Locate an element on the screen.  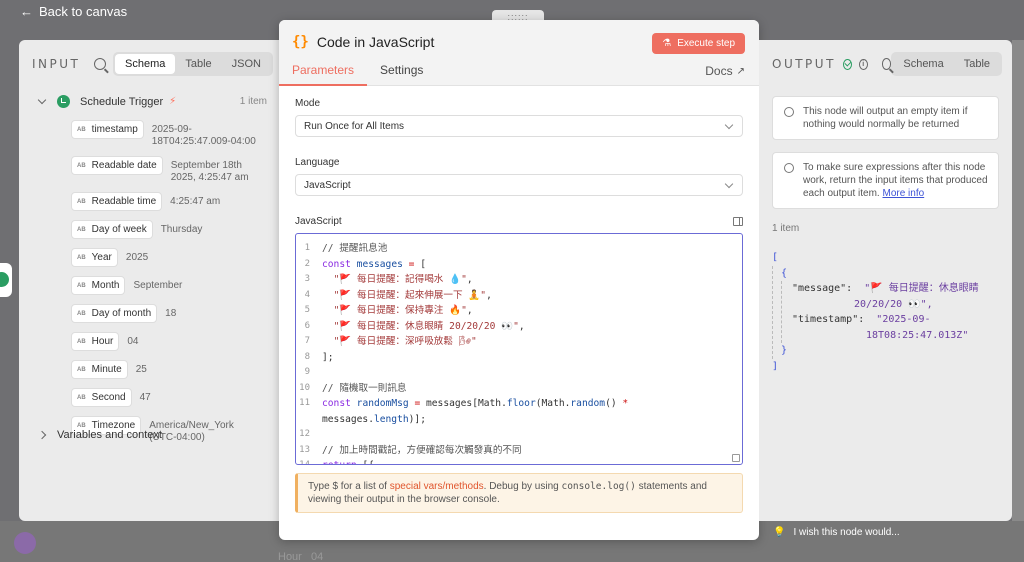
field-name: Year is located at coordinates (101, 257).